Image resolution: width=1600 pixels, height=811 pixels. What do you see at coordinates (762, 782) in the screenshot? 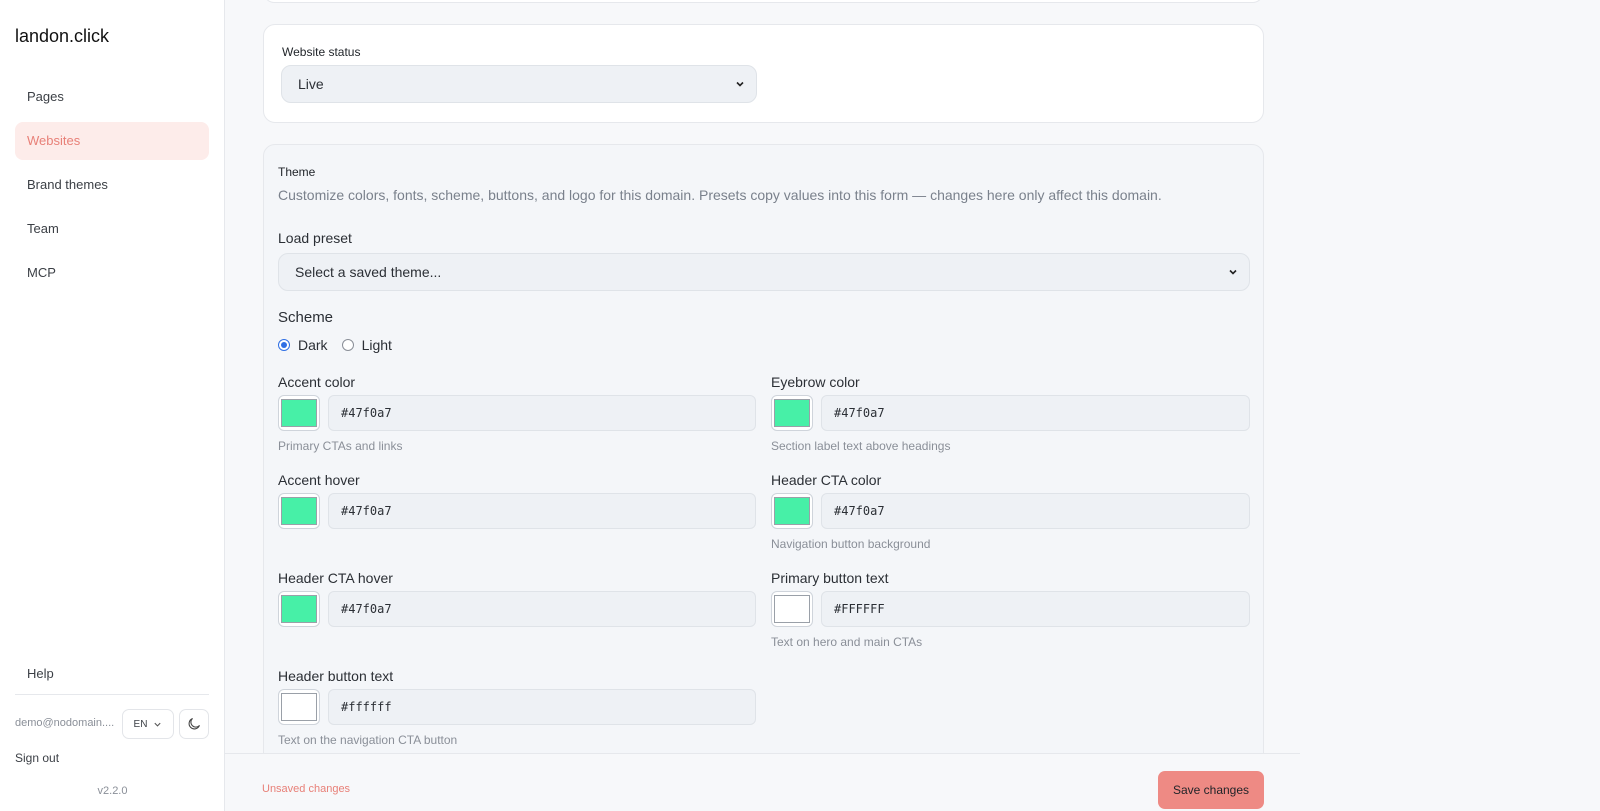
I see `save-bar: Unsaved changes Save changes` at bounding box center [762, 782].